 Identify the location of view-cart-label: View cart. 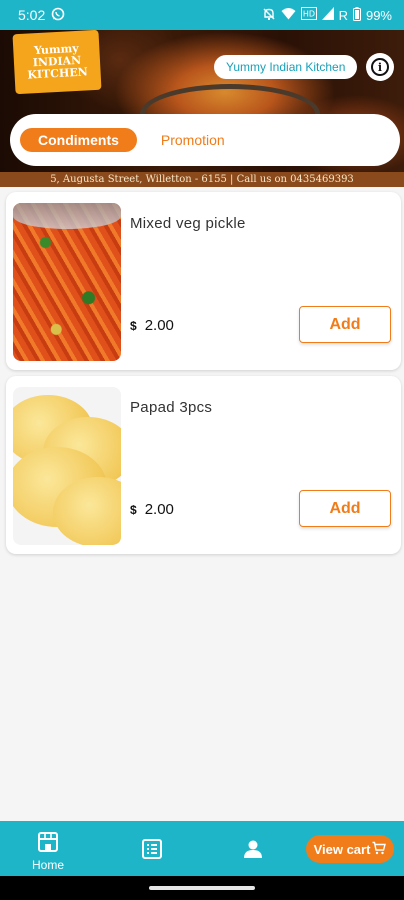
(342, 849).